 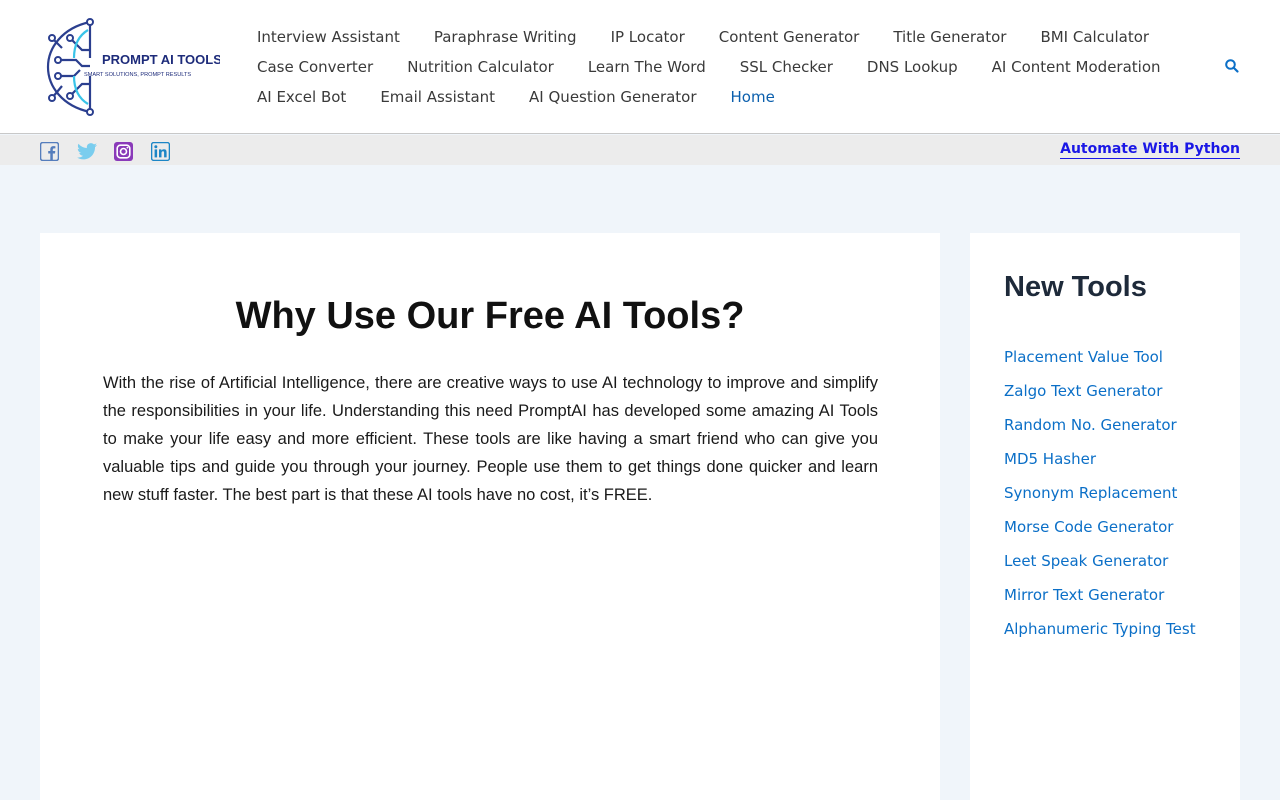 I want to click on list-item: Leet Speak Generator, so click(x=1100, y=564).